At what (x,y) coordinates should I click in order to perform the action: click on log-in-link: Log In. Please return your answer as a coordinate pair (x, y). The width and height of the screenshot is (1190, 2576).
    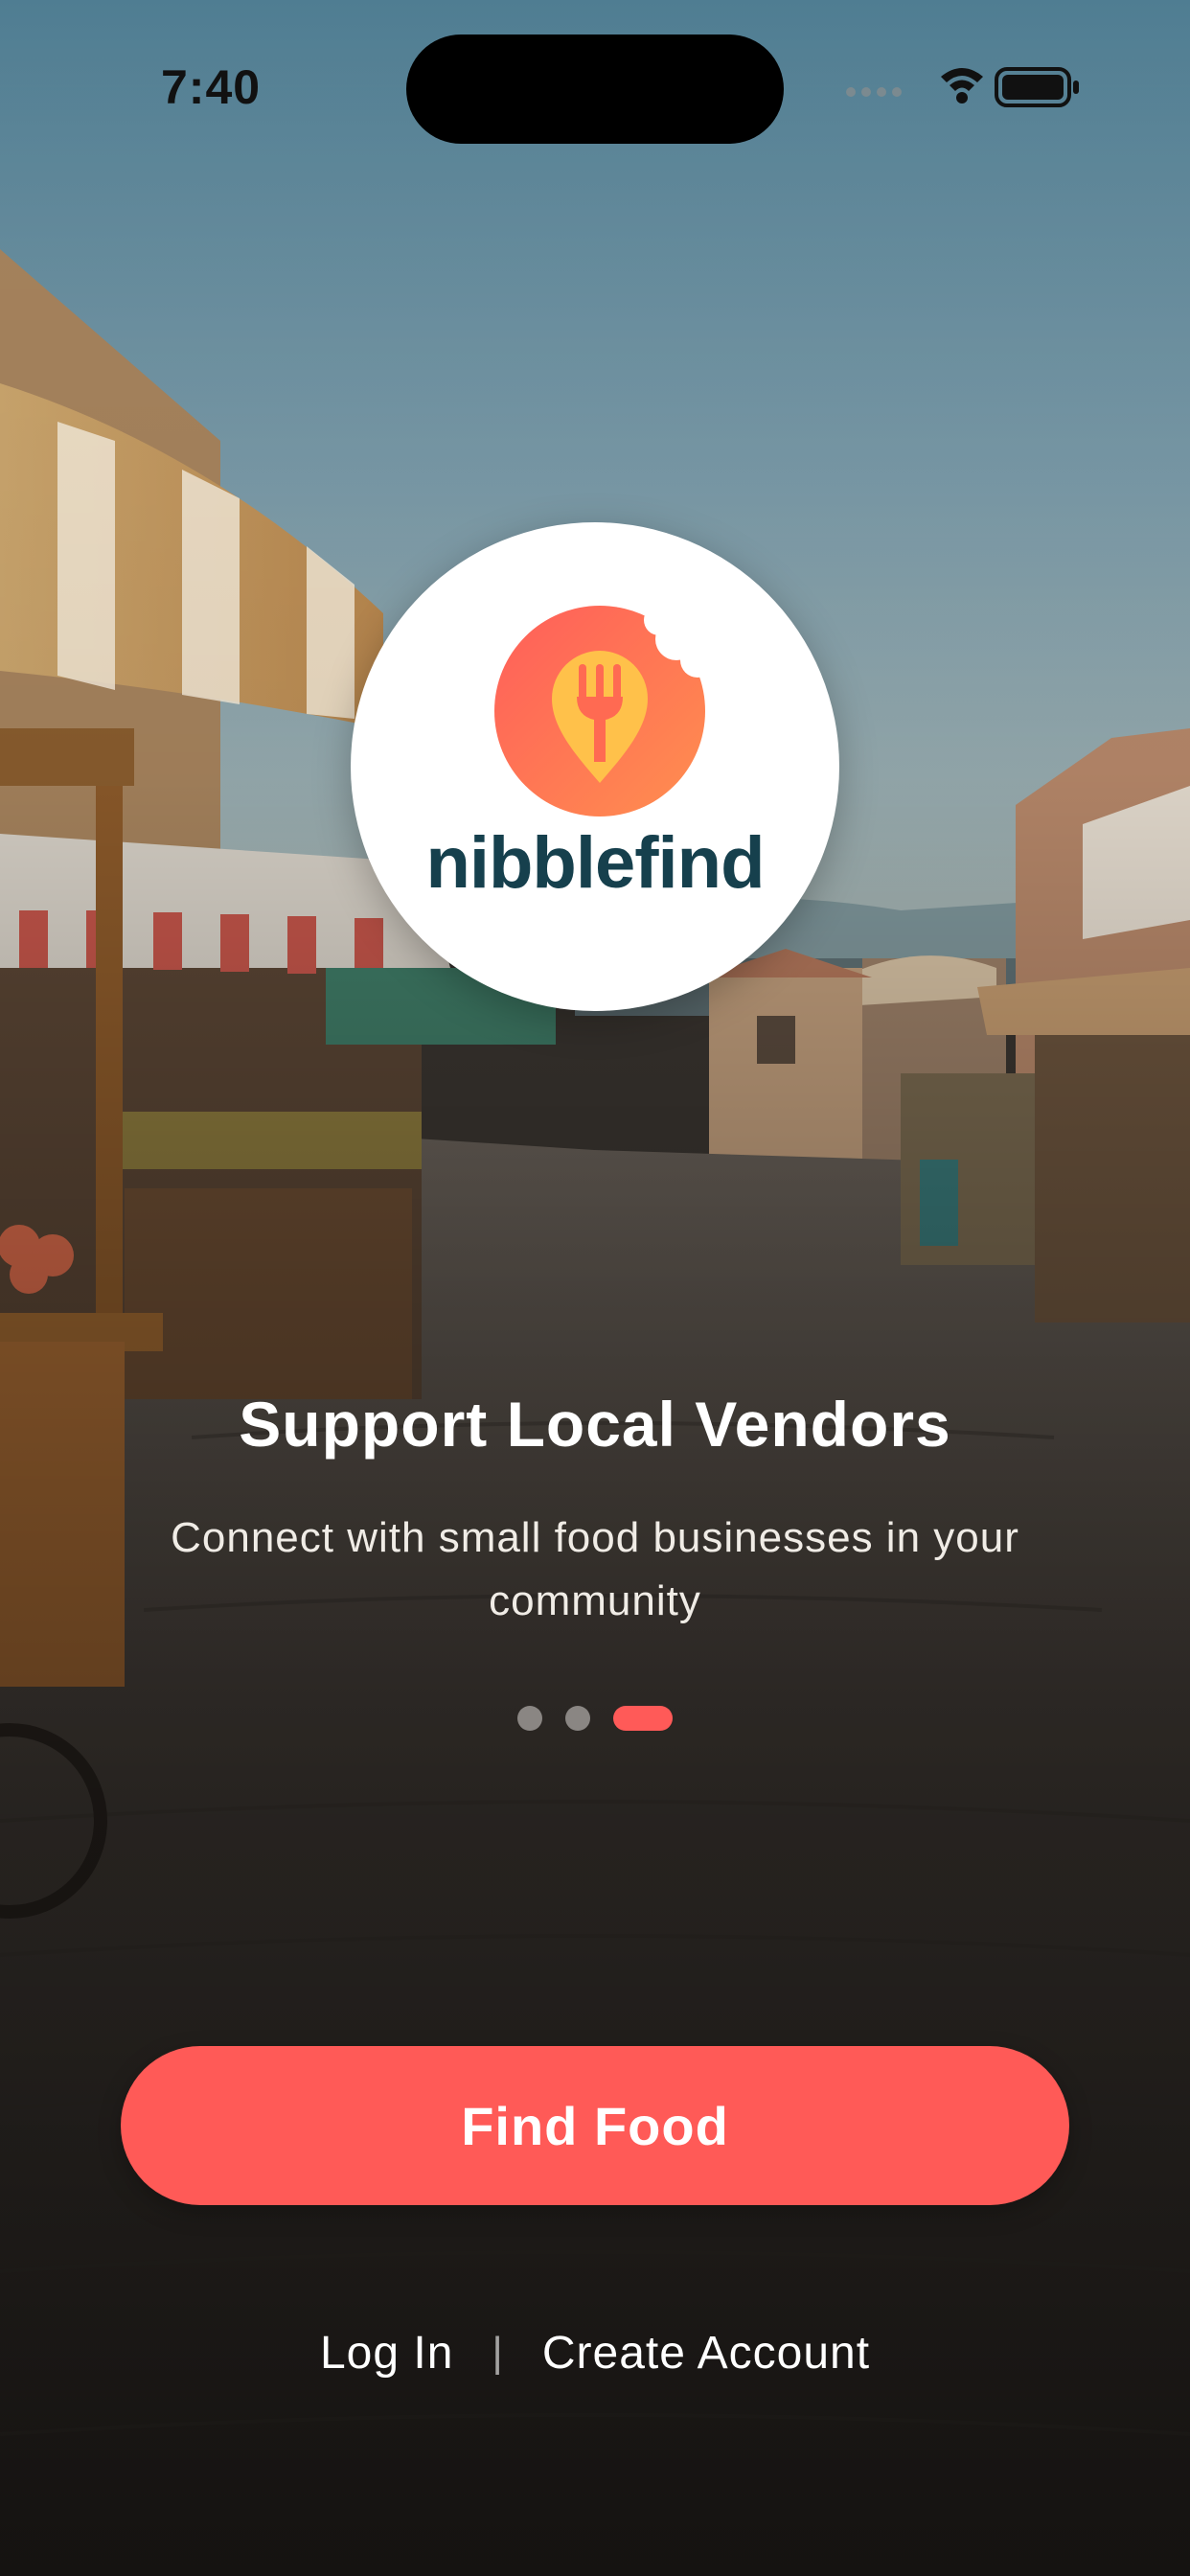
    Looking at the image, I should click on (387, 2353).